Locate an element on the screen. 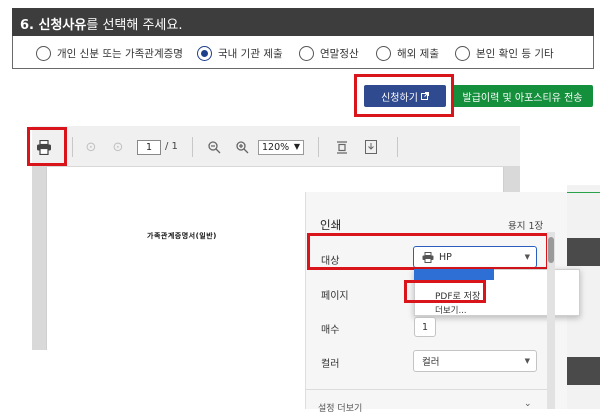  dialog-scrollbar-thumb is located at coordinates (551, 250).